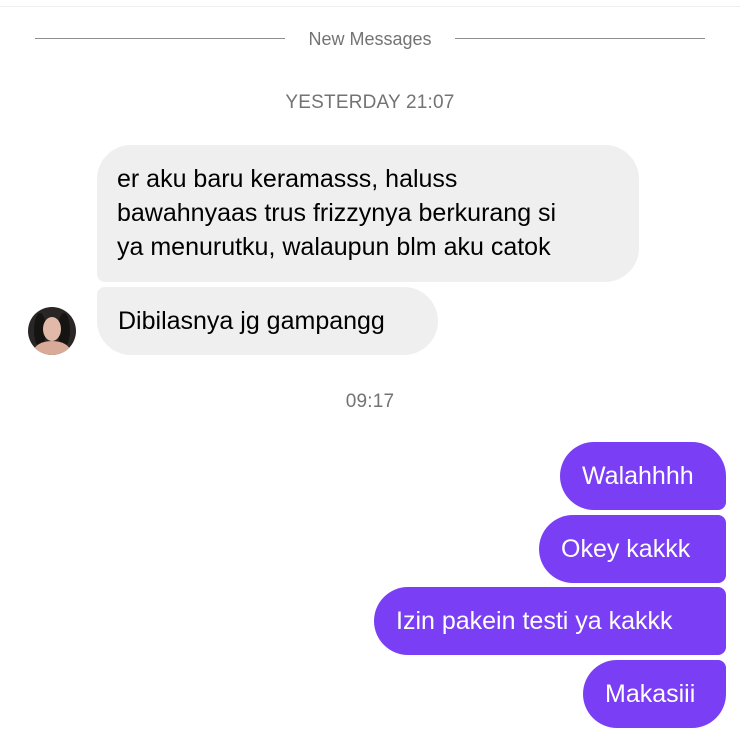  What do you see at coordinates (52, 348) in the screenshot?
I see `avatar-shoulders` at bounding box center [52, 348].